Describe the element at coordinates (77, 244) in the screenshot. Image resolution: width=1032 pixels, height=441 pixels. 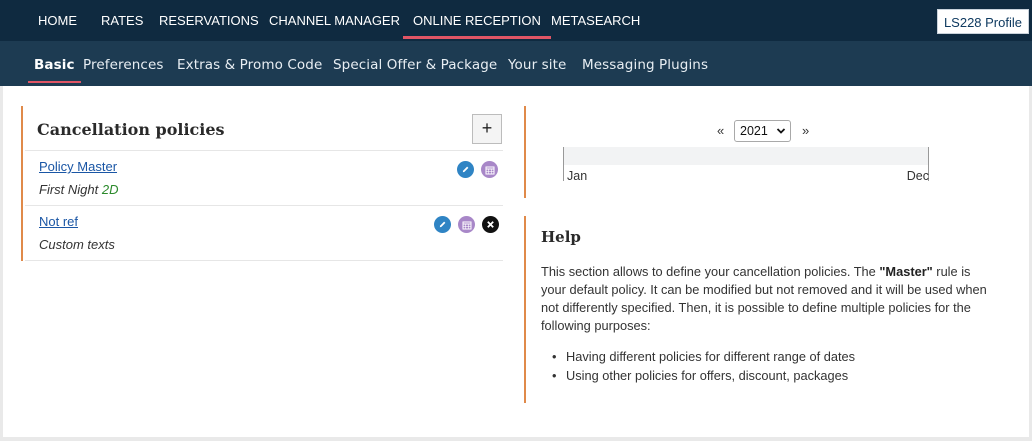
I see `policy-subtitle: Custom texts` at that location.